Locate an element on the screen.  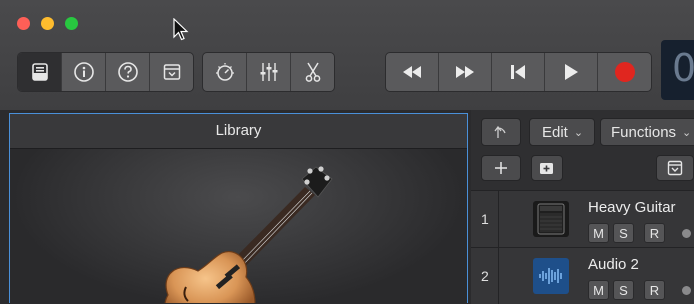
play-button is located at coordinates (571, 72).